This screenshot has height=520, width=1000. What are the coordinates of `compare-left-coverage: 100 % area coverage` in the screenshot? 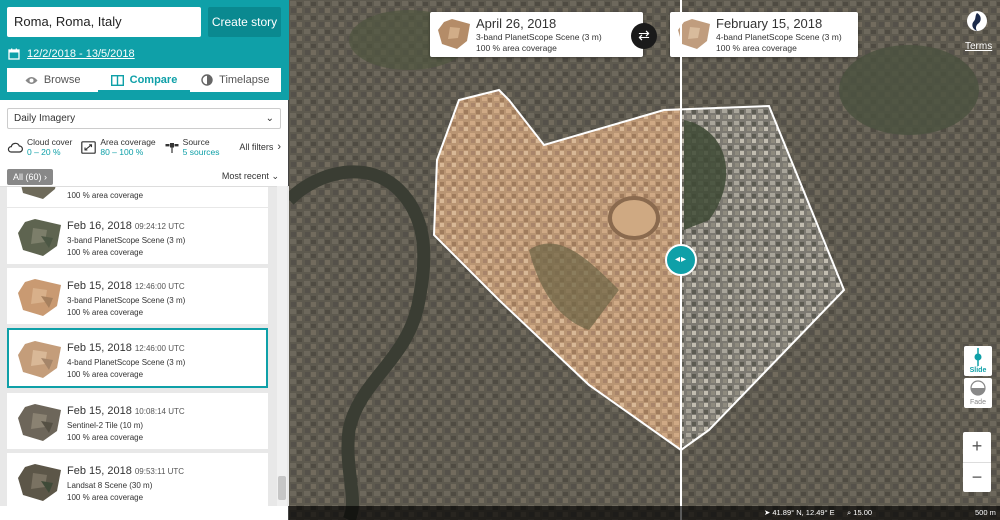 It's located at (516, 48).